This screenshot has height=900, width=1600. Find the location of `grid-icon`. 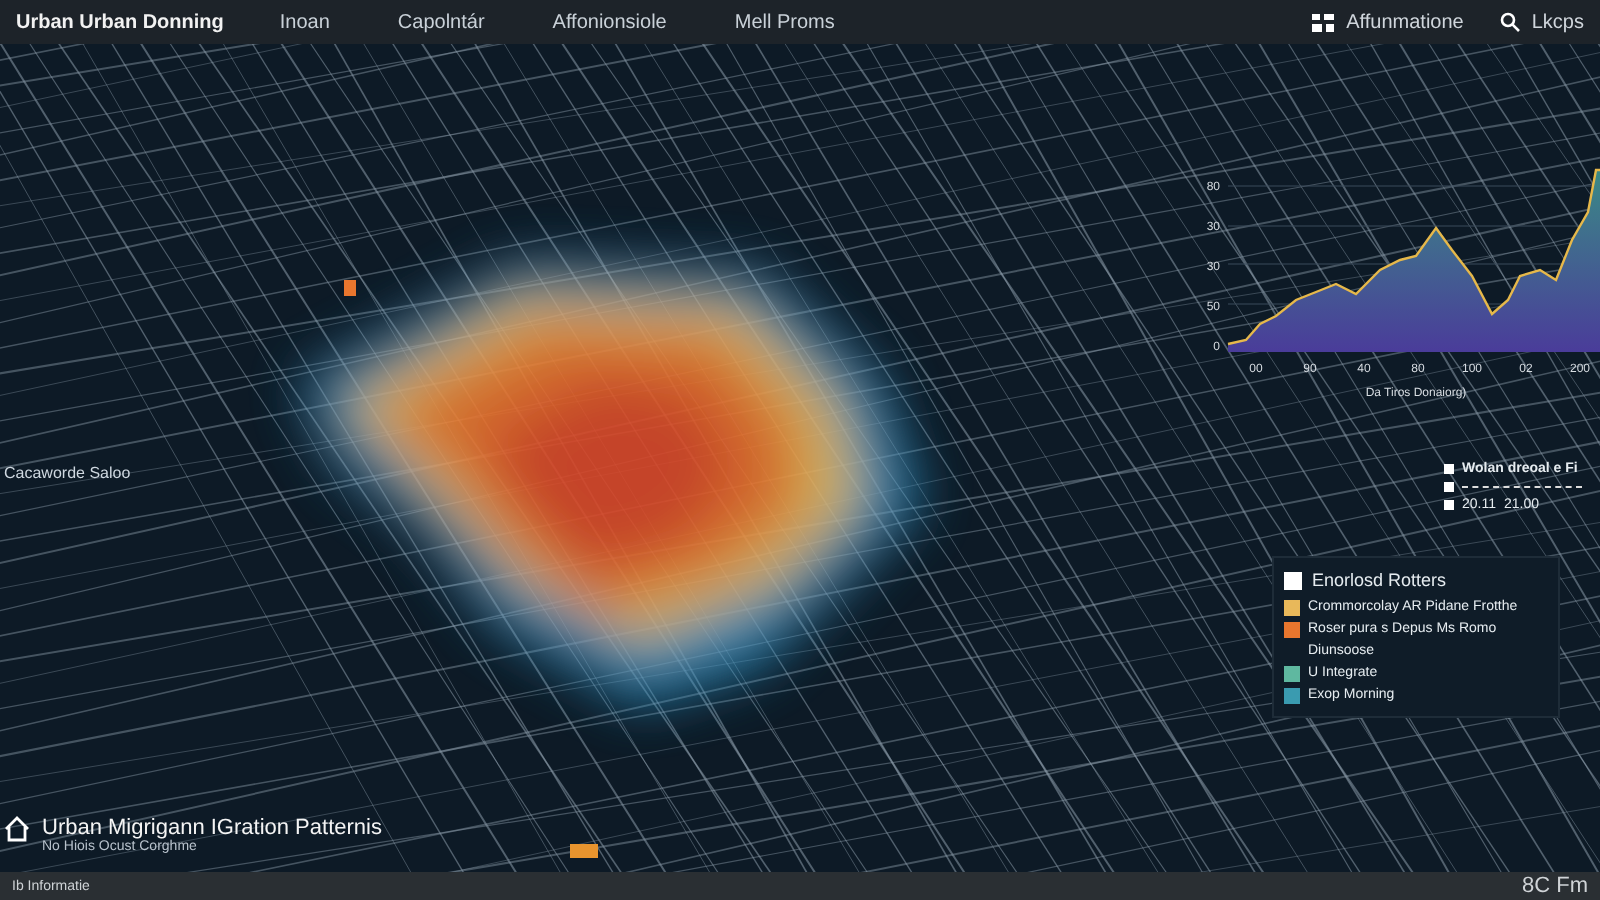

grid-icon is located at coordinates (1323, 22).